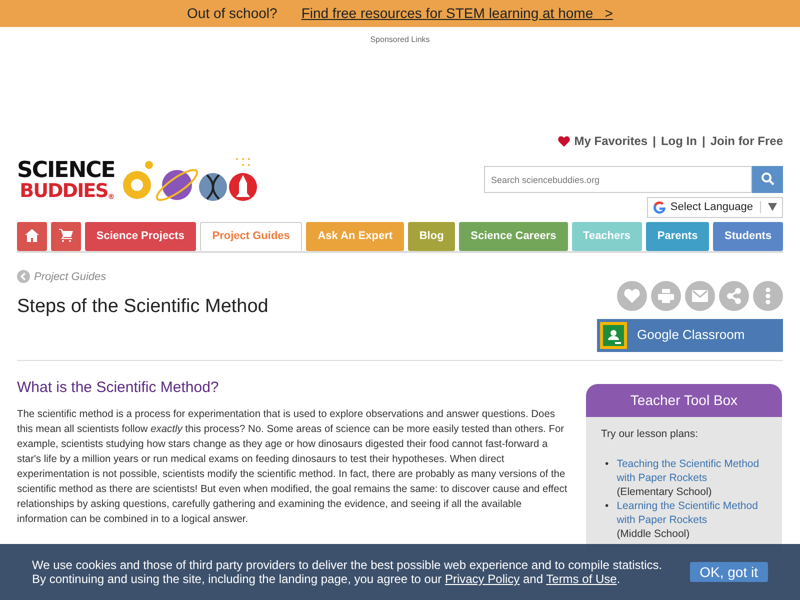  What do you see at coordinates (292, 467) in the screenshot?
I see `paragraph: The scientific method is a process for experimentation that is used to explore observations and answer questions. Does this mean all scientists follow exactly this process? No. Some areas of science can be more easily tested than others. For example, scientists studying how stars change as they age or how dinosaurs digested their food cannot fast-forward a star's life by a million years or run medical exams on feeding dinosaurs to test their hypotheses. When direct experimentation is not possible, scientists modify the scientific method. In fact, there are probably as many versions of the scientific method as there are scientists! But even when modified, the goal remains the same: to discover cause and effect relationships by asking questions, carefully gathering and examining the evidence, and seeing if all the available information can be combined in to a logical answer.` at bounding box center [292, 467].